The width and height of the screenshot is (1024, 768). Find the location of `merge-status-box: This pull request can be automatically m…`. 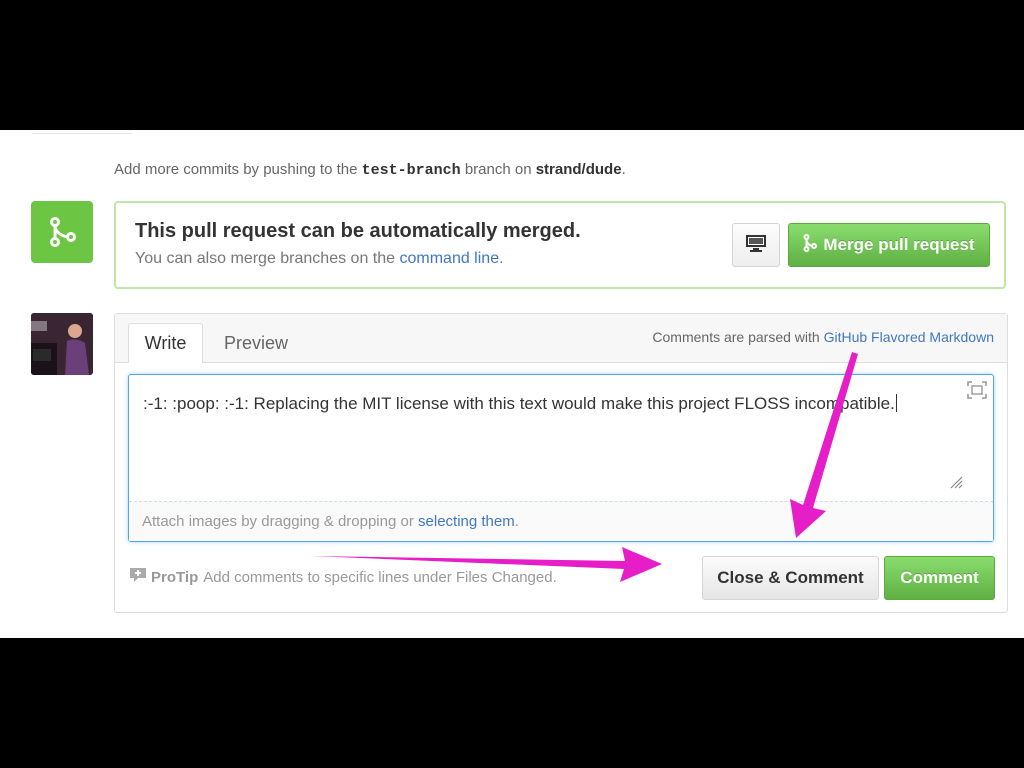

merge-status-box: This pull request can be automatically m… is located at coordinates (560, 245).